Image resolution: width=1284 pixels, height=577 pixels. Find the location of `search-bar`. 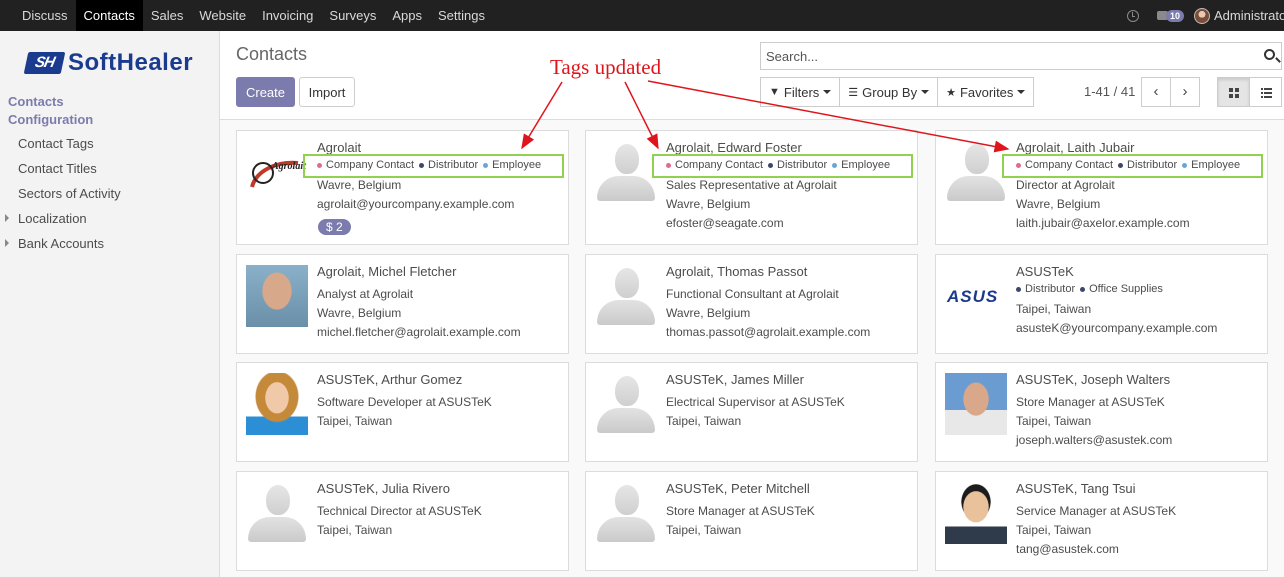

search-bar is located at coordinates (1021, 56).